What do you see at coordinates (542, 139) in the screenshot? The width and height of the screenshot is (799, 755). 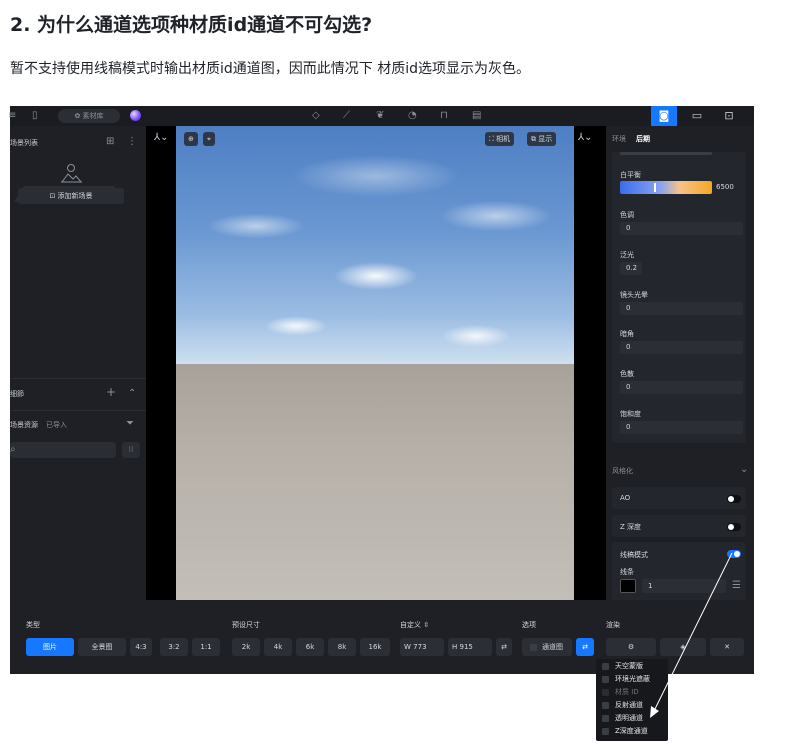 I see `display-button: ⧉ 显示` at bounding box center [542, 139].